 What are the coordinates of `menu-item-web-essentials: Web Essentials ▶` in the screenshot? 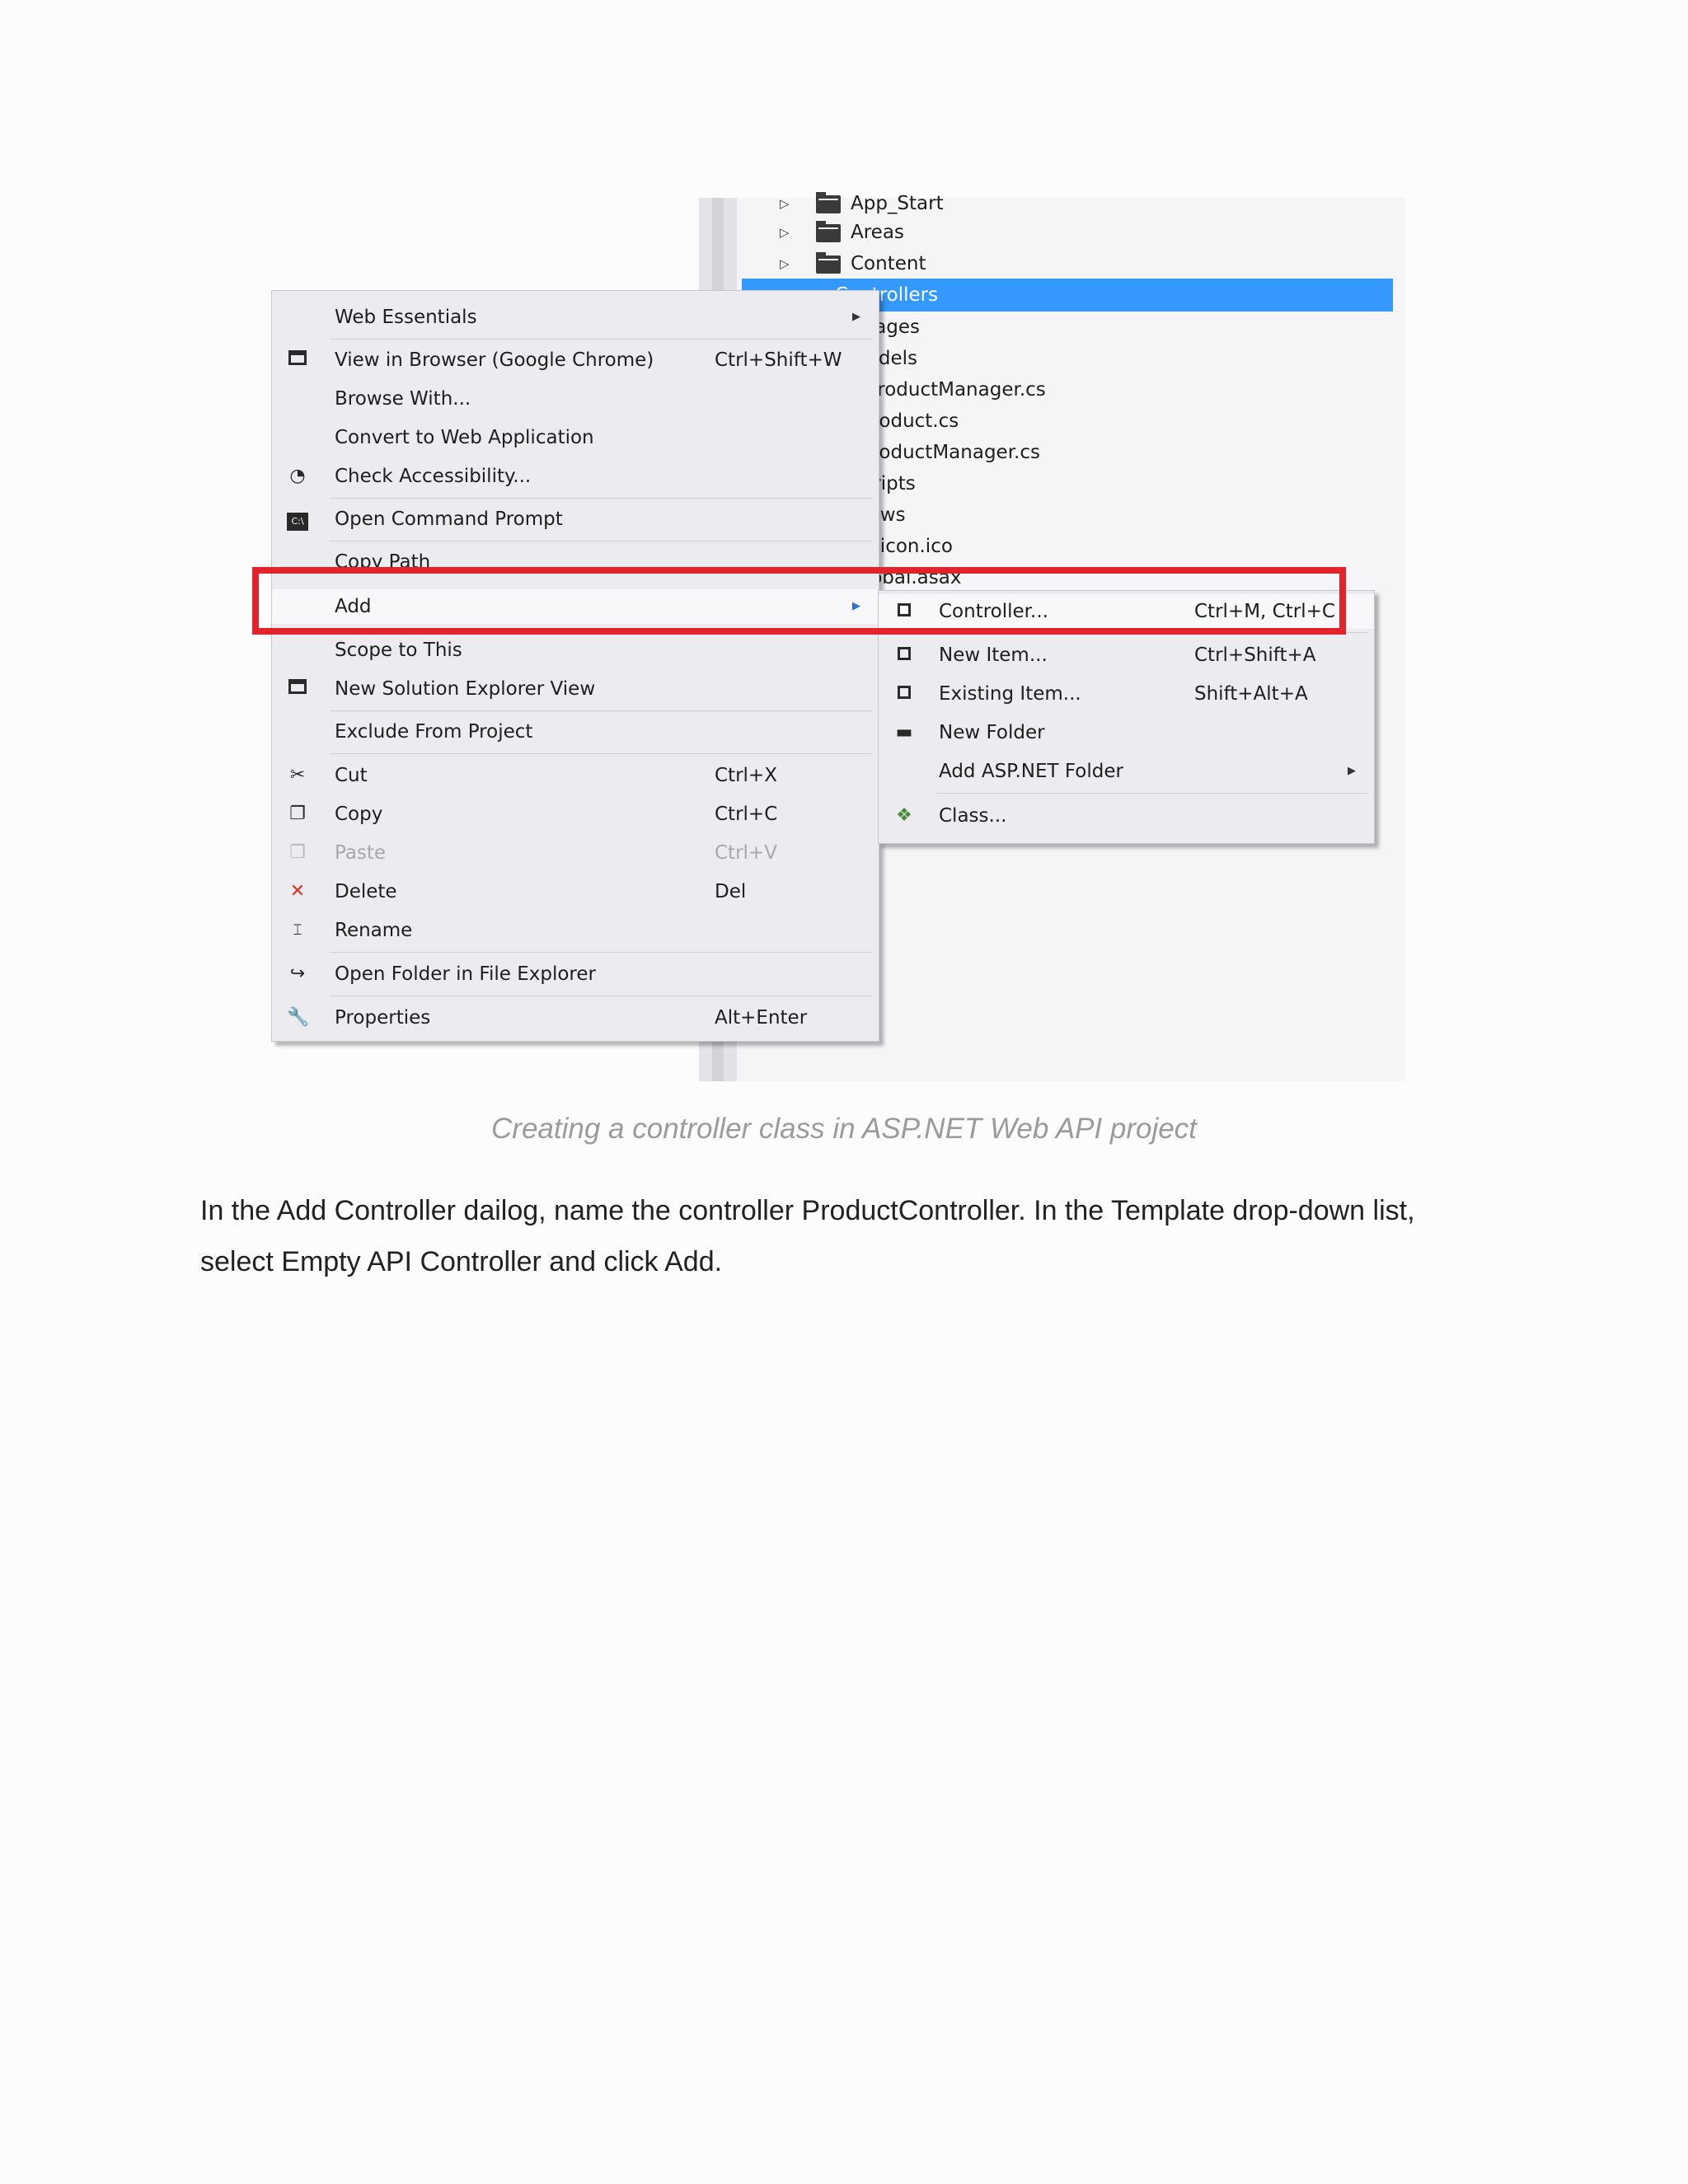 It's located at (575, 317).